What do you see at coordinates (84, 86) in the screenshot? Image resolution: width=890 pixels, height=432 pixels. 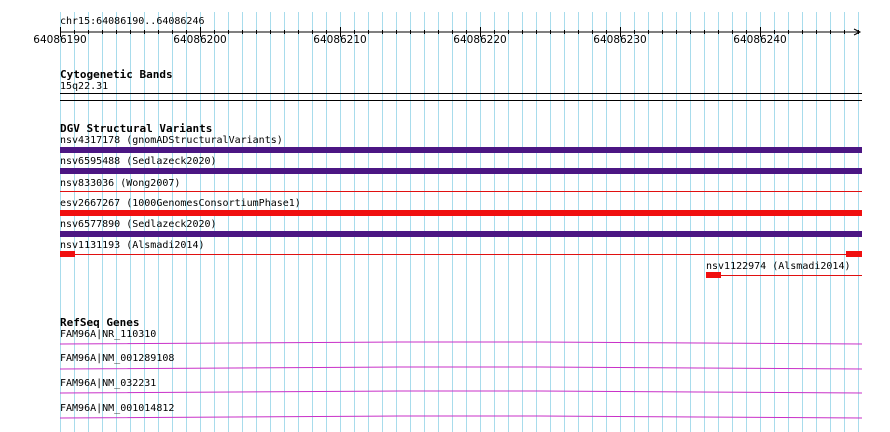 I see `cytoband-label: 15q22.31` at bounding box center [84, 86].